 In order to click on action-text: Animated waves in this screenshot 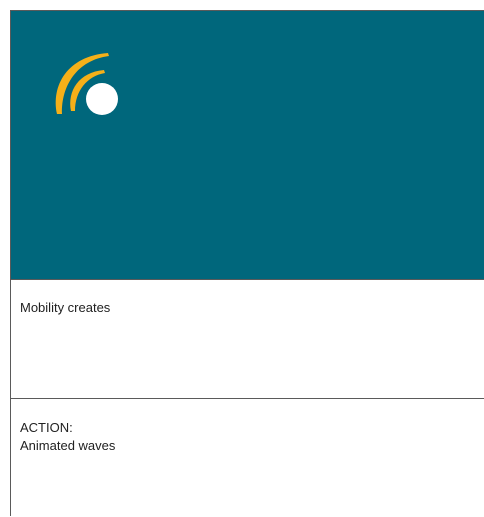, I will do `click(68, 445)`.